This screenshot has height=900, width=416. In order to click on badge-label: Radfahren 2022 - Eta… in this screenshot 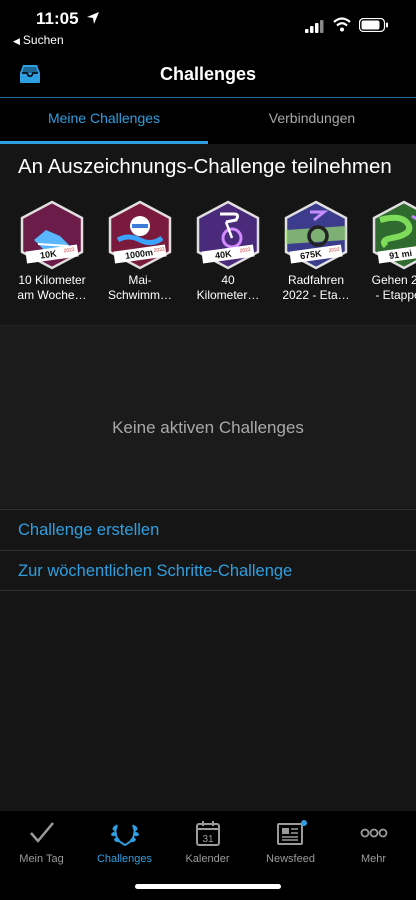, I will do `click(316, 287)`.